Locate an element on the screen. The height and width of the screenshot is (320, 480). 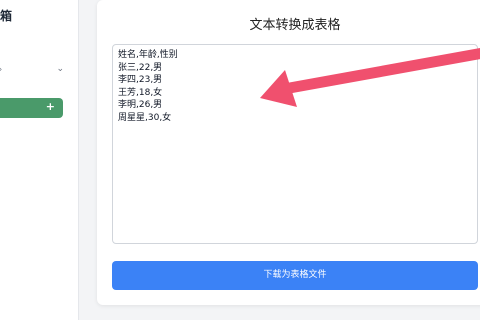
text-line: 王芳,18,女 is located at coordinates (140, 92).